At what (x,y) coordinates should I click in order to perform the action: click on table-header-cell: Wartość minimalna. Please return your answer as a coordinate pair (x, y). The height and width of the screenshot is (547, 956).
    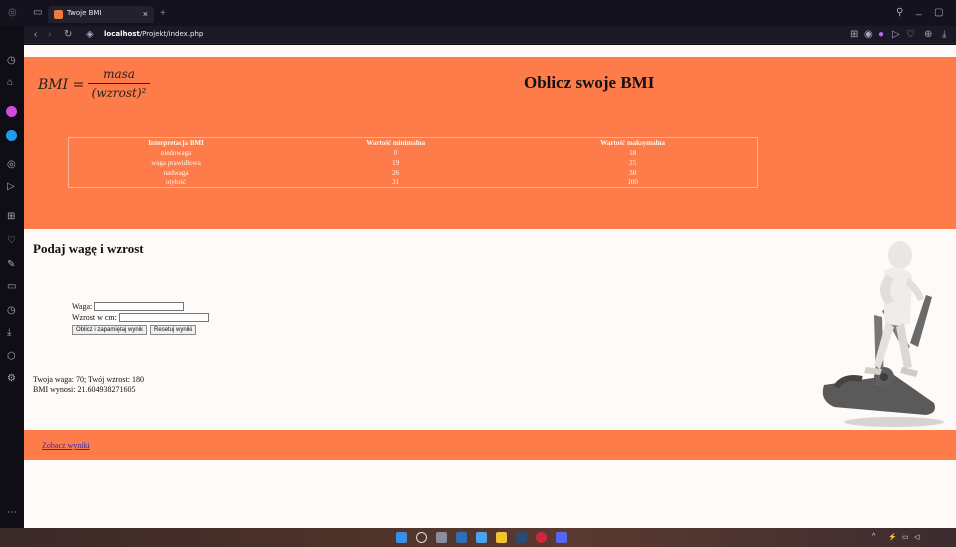
    Looking at the image, I should click on (396, 142).